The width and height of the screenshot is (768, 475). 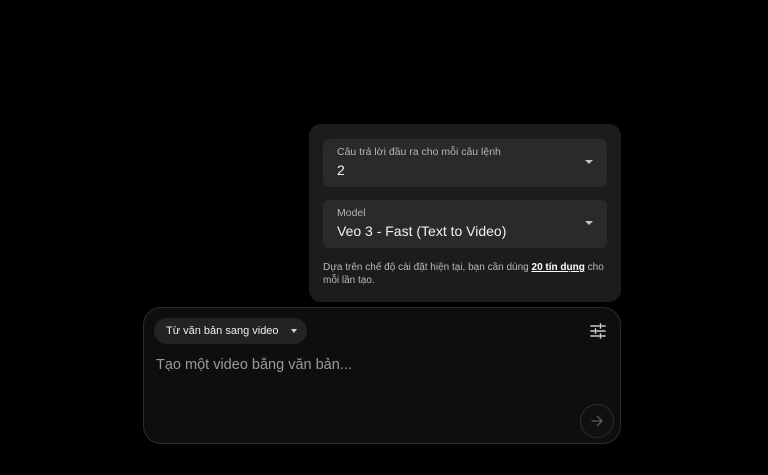 What do you see at coordinates (222, 331) in the screenshot?
I see `mode-select-label: Từ văn bản sang video` at bounding box center [222, 331].